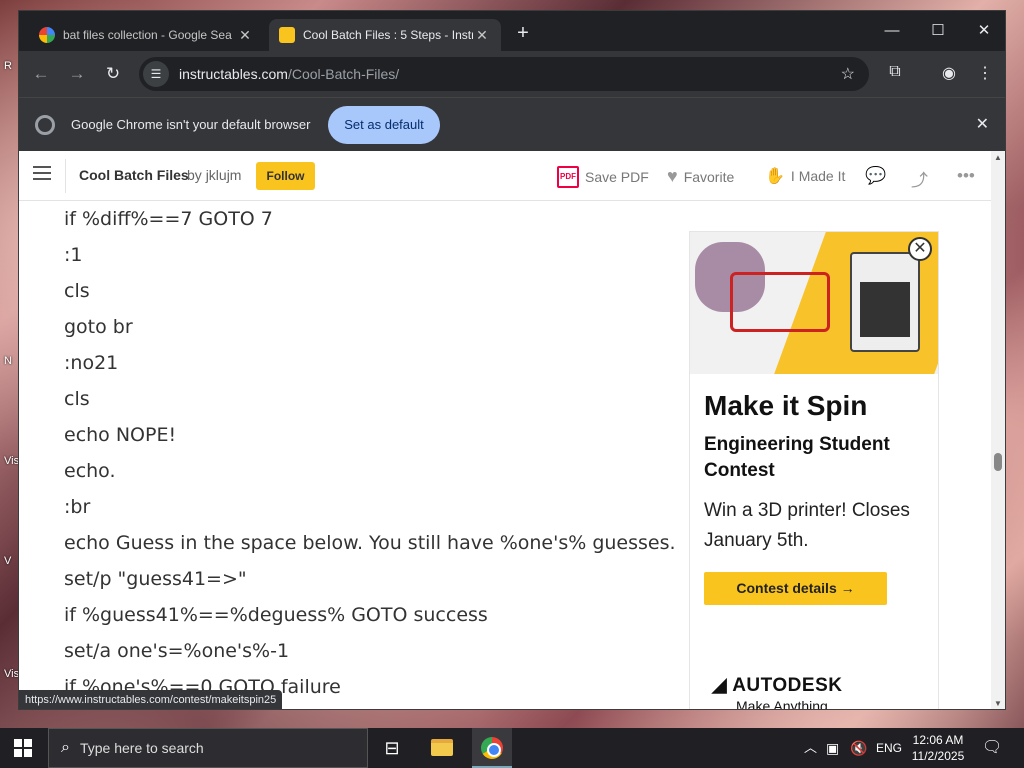  Describe the element at coordinates (388, 35) in the screenshot. I see `tab-title: Cool Batch Files : 5 Steps - Instr` at that location.